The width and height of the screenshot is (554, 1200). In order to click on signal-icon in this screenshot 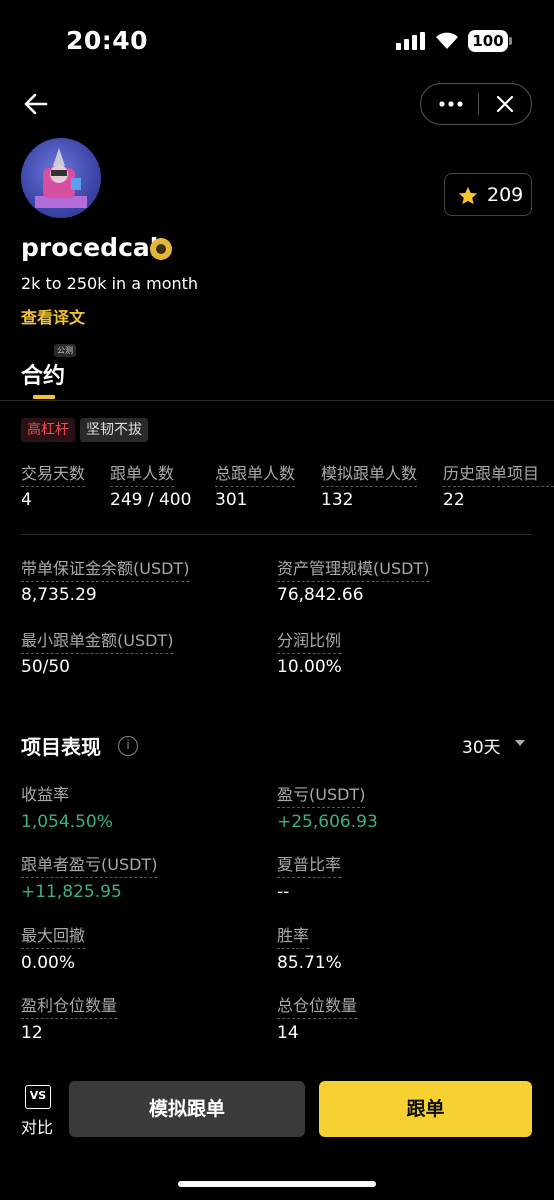, I will do `click(411, 41)`.